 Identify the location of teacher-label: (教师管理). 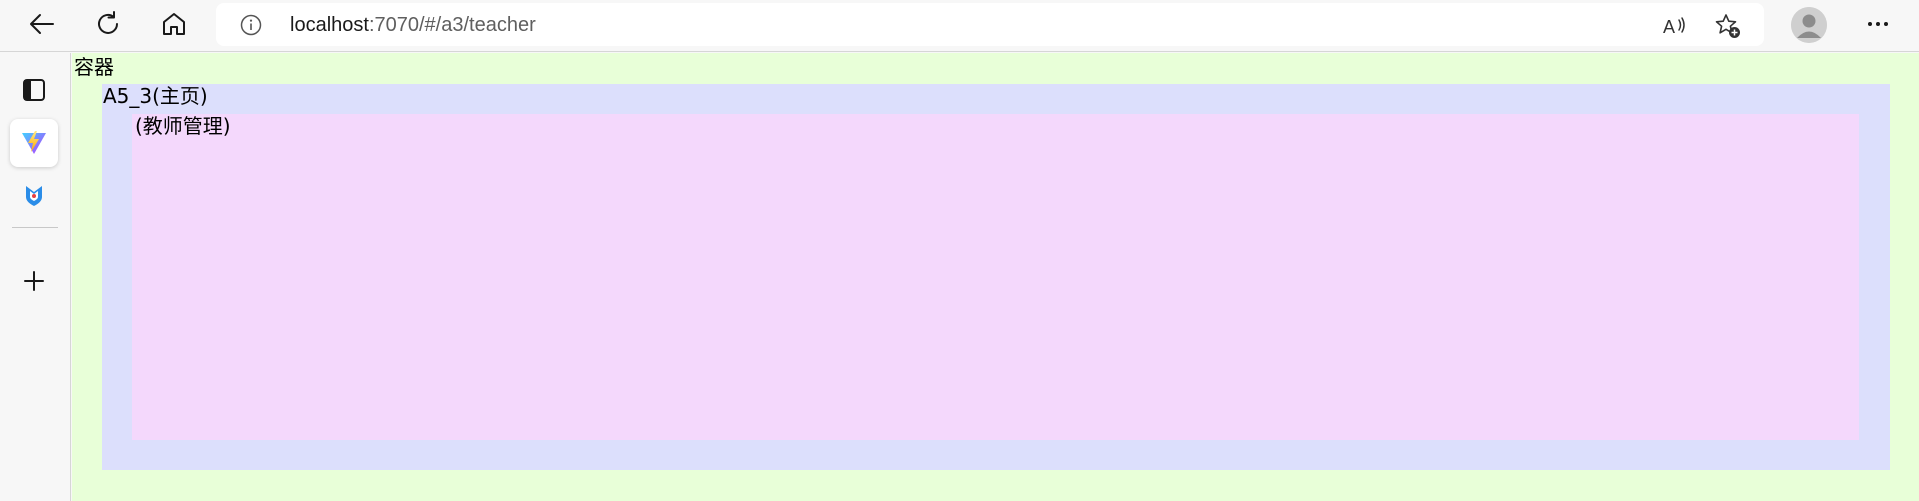
(183, 126).